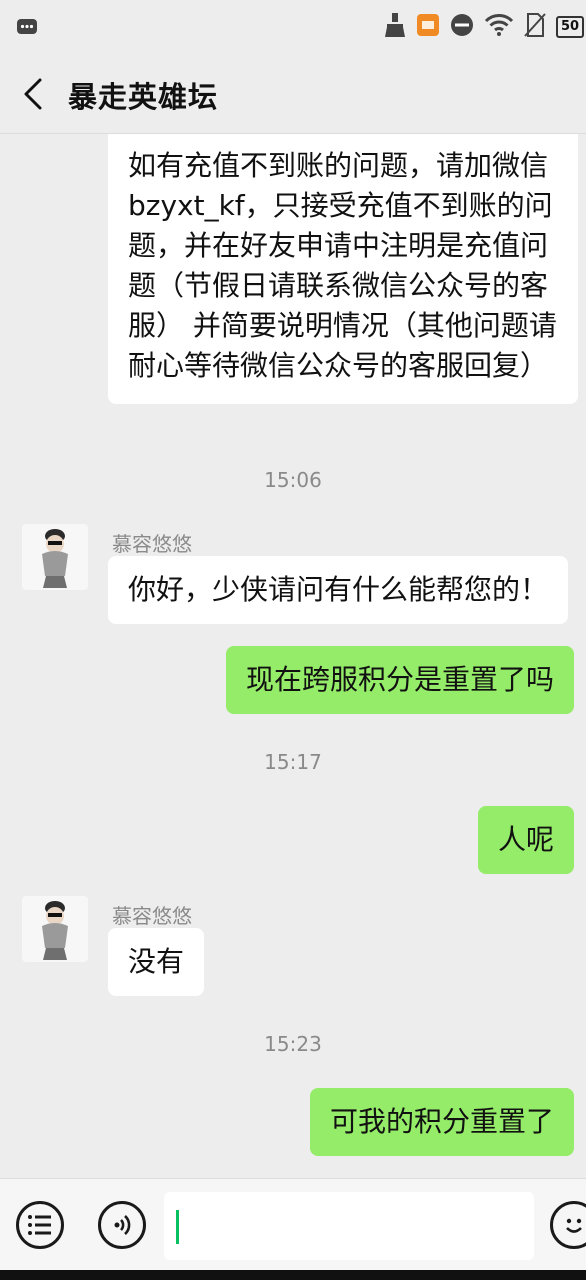 This screenshot has height=1280, width=586. What do you see at coordinates (33, 94) in the screenshot?
I see `chevron-left-icon` at bounding box center [33, 94].